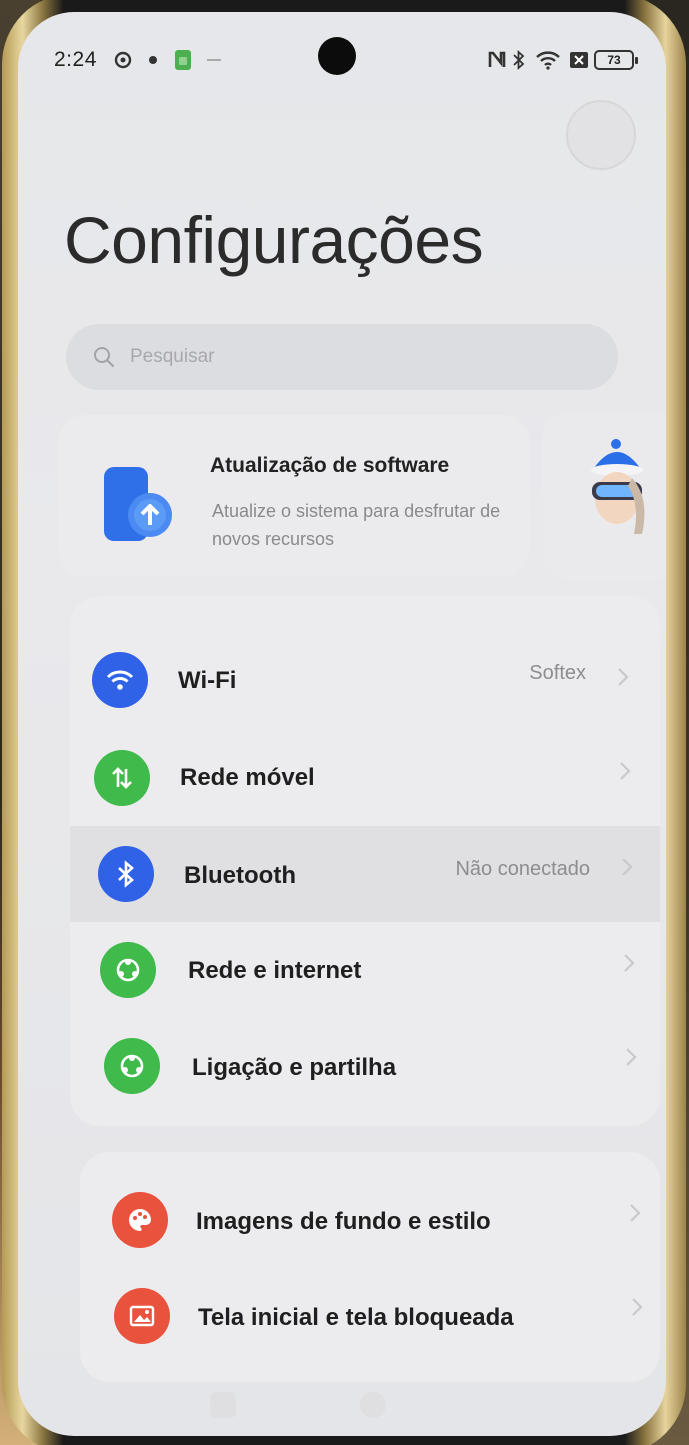 This screenshot has width=689, height=1445. What do you see at coordinates (365, 680) in the screenshot?
I see `settings-row-wifi: Wi-Fi Softex` at bounding box center [365, 680].